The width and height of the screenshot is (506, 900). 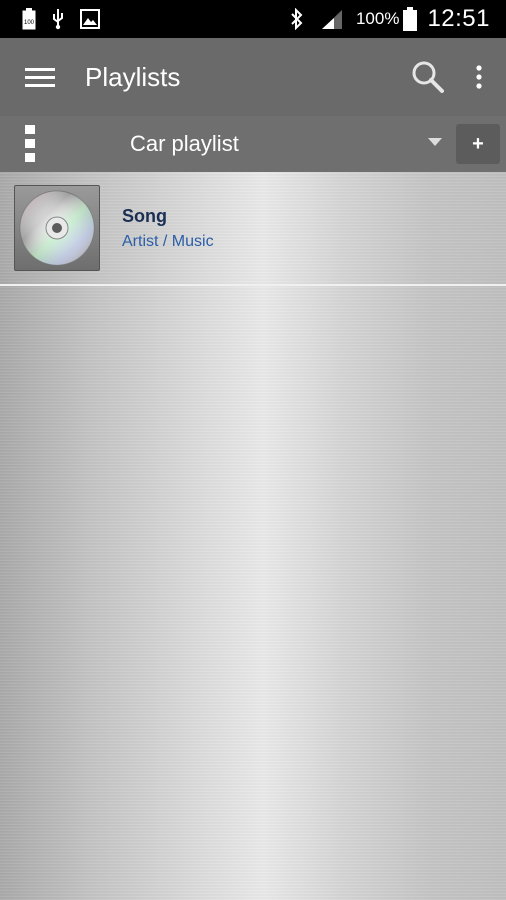 I want to click on svg-text: 100, so click(x=29, y=23).